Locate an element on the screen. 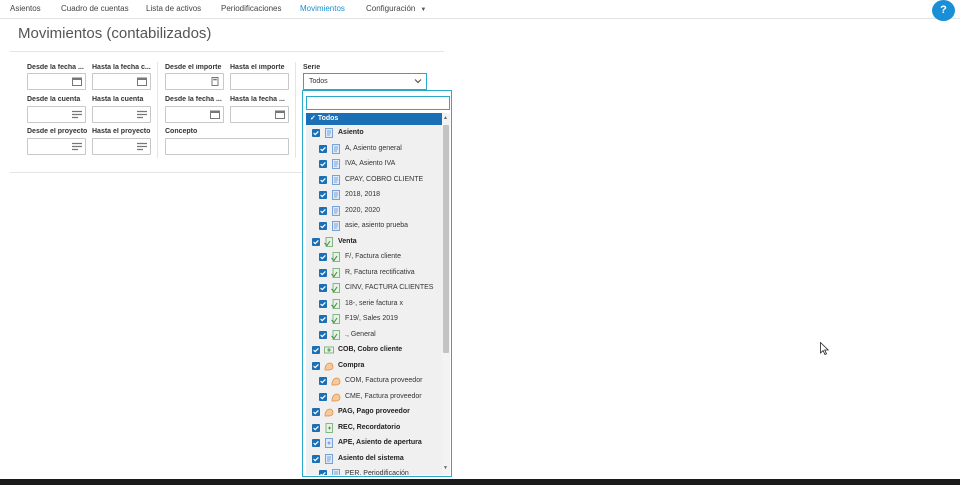 The width and height of the screenshot is (960, 485). hasta-importe-input is located at coordinates (259, 81).